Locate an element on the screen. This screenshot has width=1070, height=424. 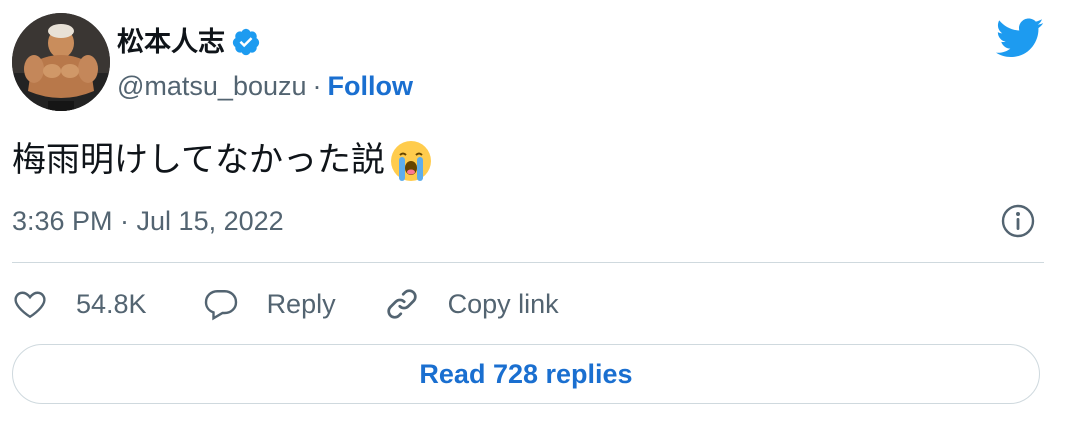
twitter-bird-icon is located at coordinates (1019, 39).